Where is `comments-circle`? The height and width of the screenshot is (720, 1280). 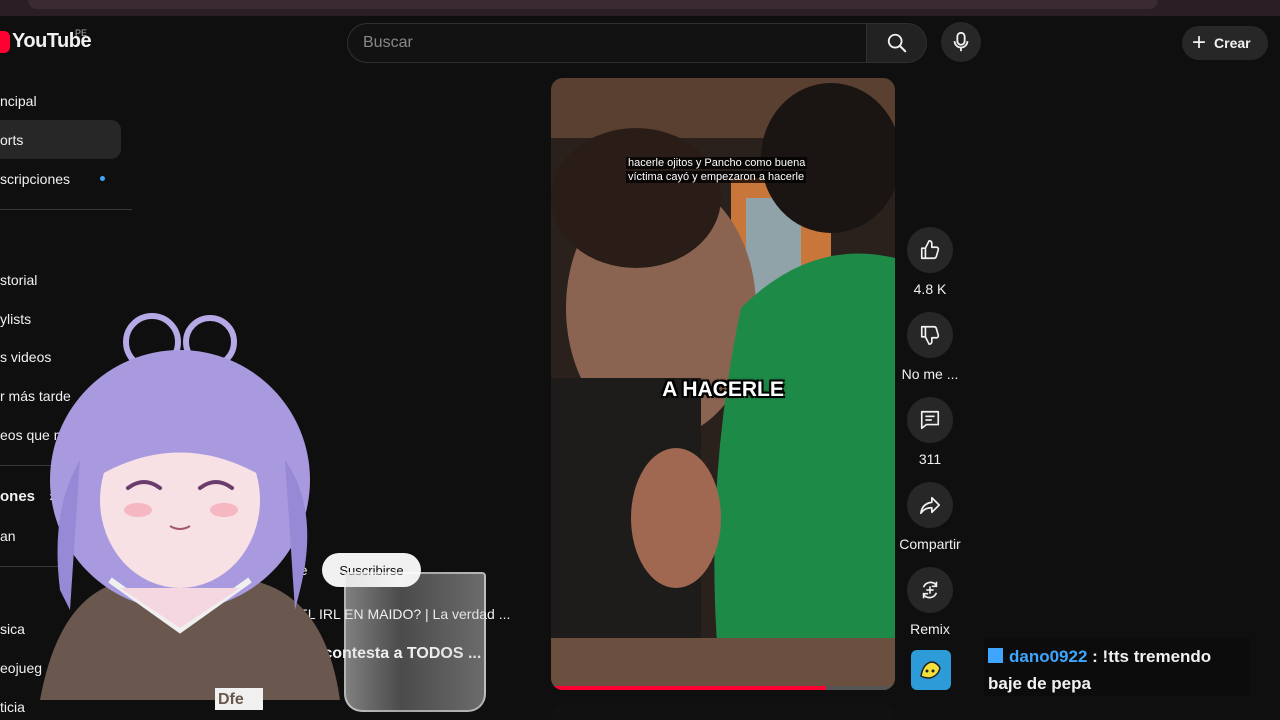
comments-circle is located at coordinates (930, 420).